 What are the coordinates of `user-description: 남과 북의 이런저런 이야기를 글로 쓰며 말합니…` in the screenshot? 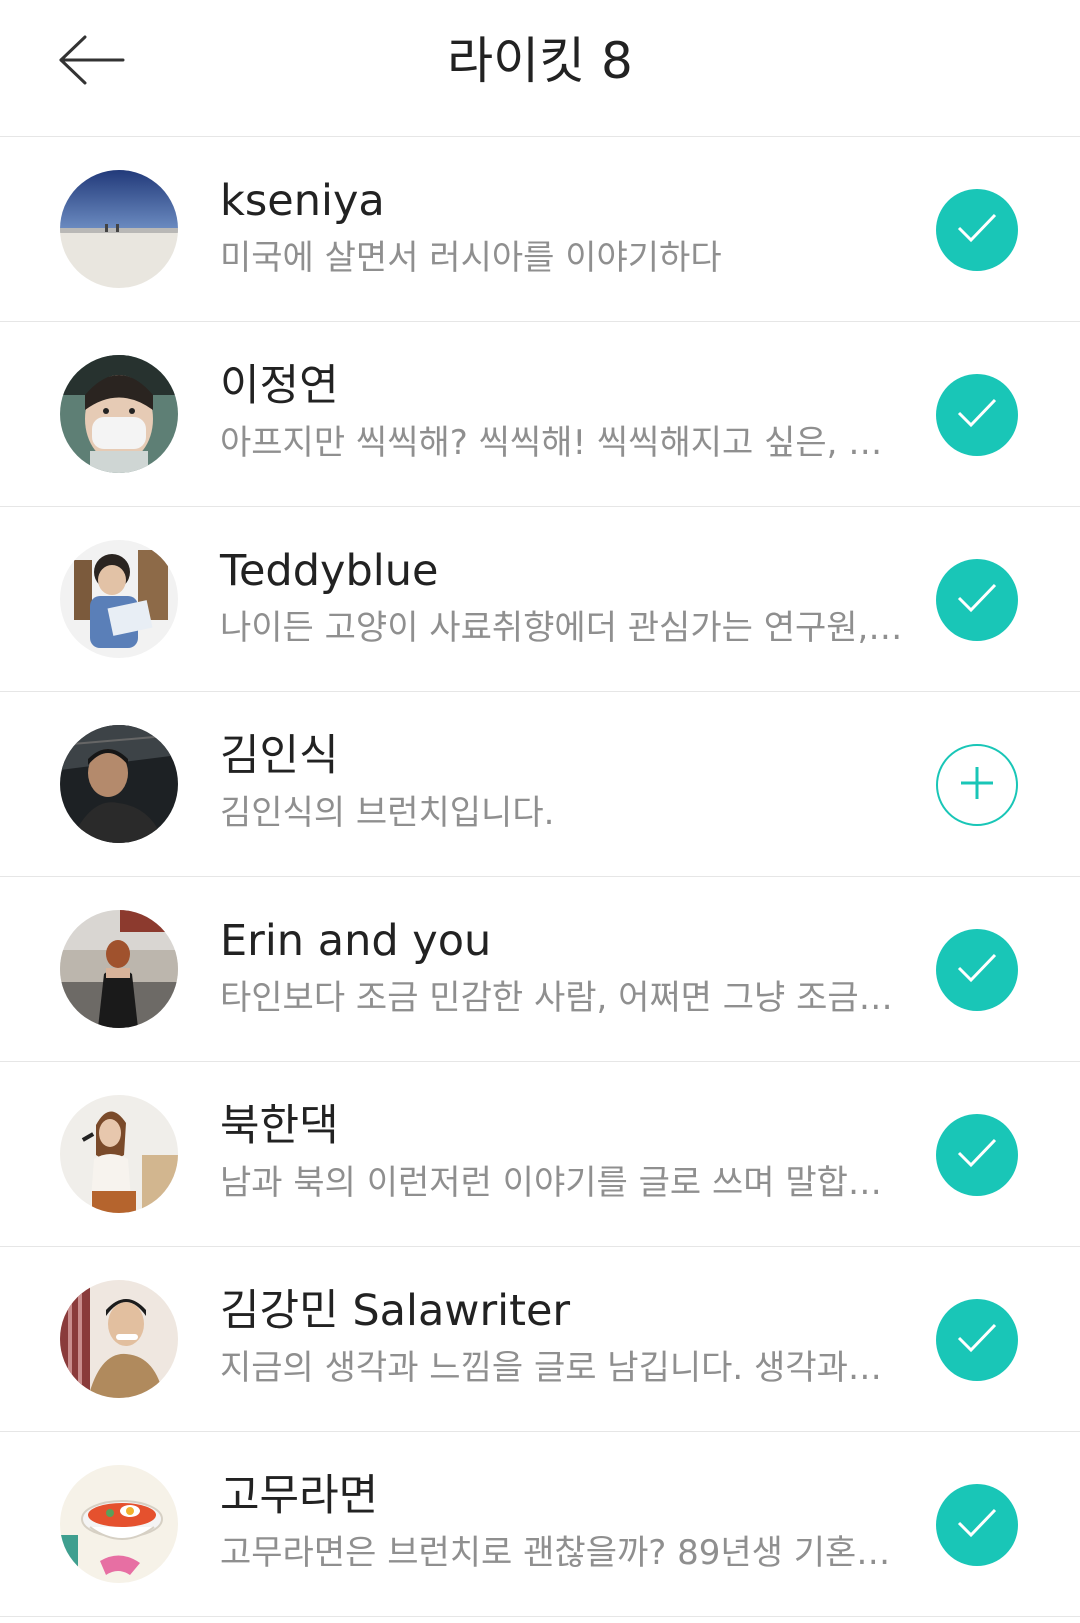 It's located at (565, 1183).